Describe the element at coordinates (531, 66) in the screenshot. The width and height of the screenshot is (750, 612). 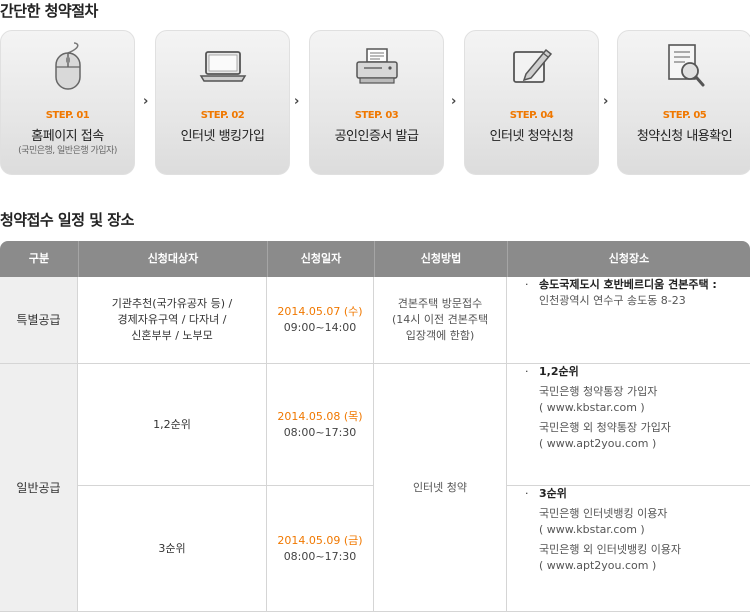
I see `pen-edit-icon` at that location.